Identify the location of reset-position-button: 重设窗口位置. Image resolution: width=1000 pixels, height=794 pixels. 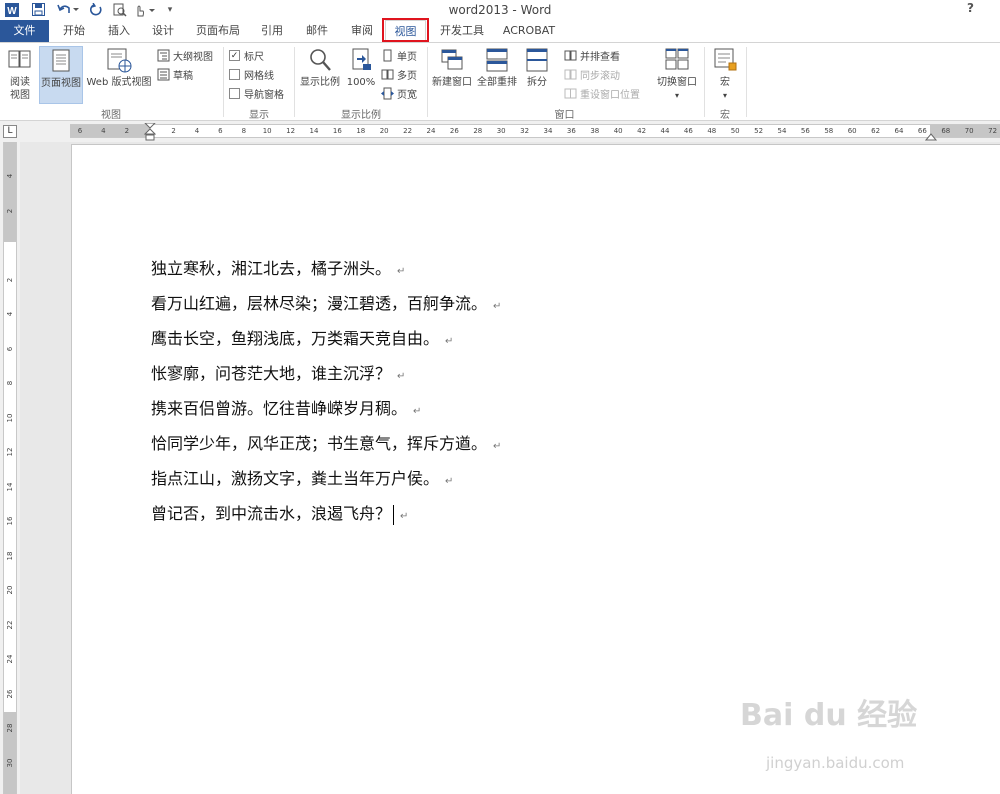
(602, 93).